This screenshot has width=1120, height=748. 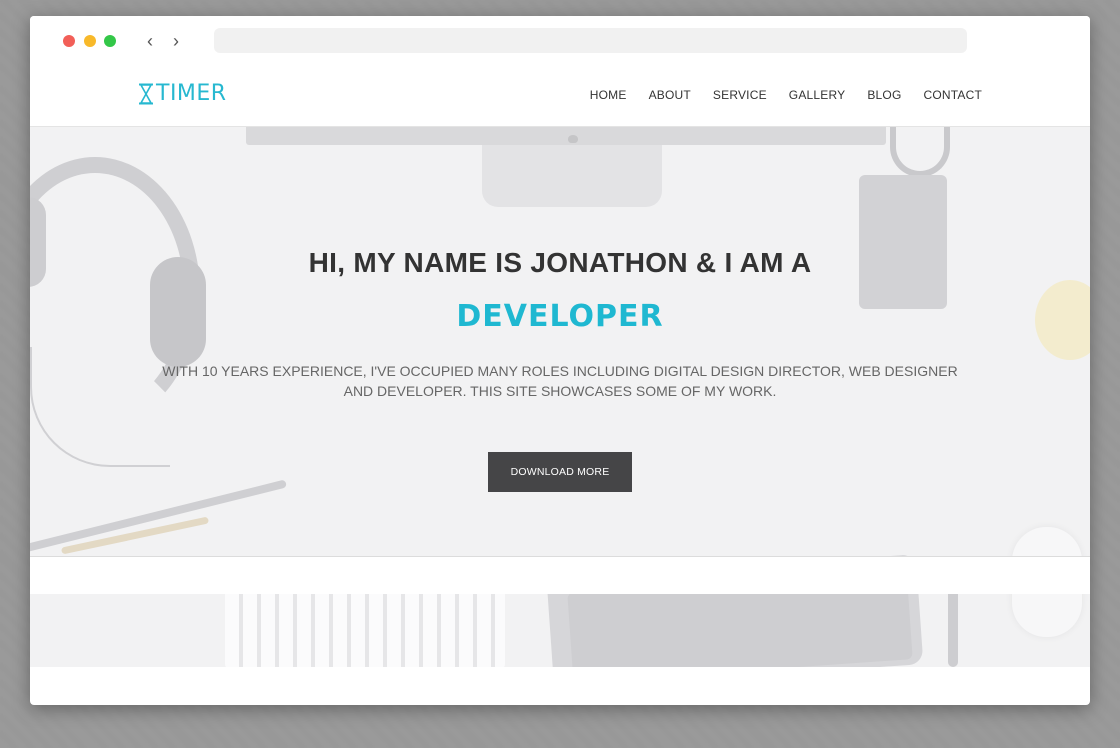 I want to click on maximize-window-button, so click(x=110, y=41).